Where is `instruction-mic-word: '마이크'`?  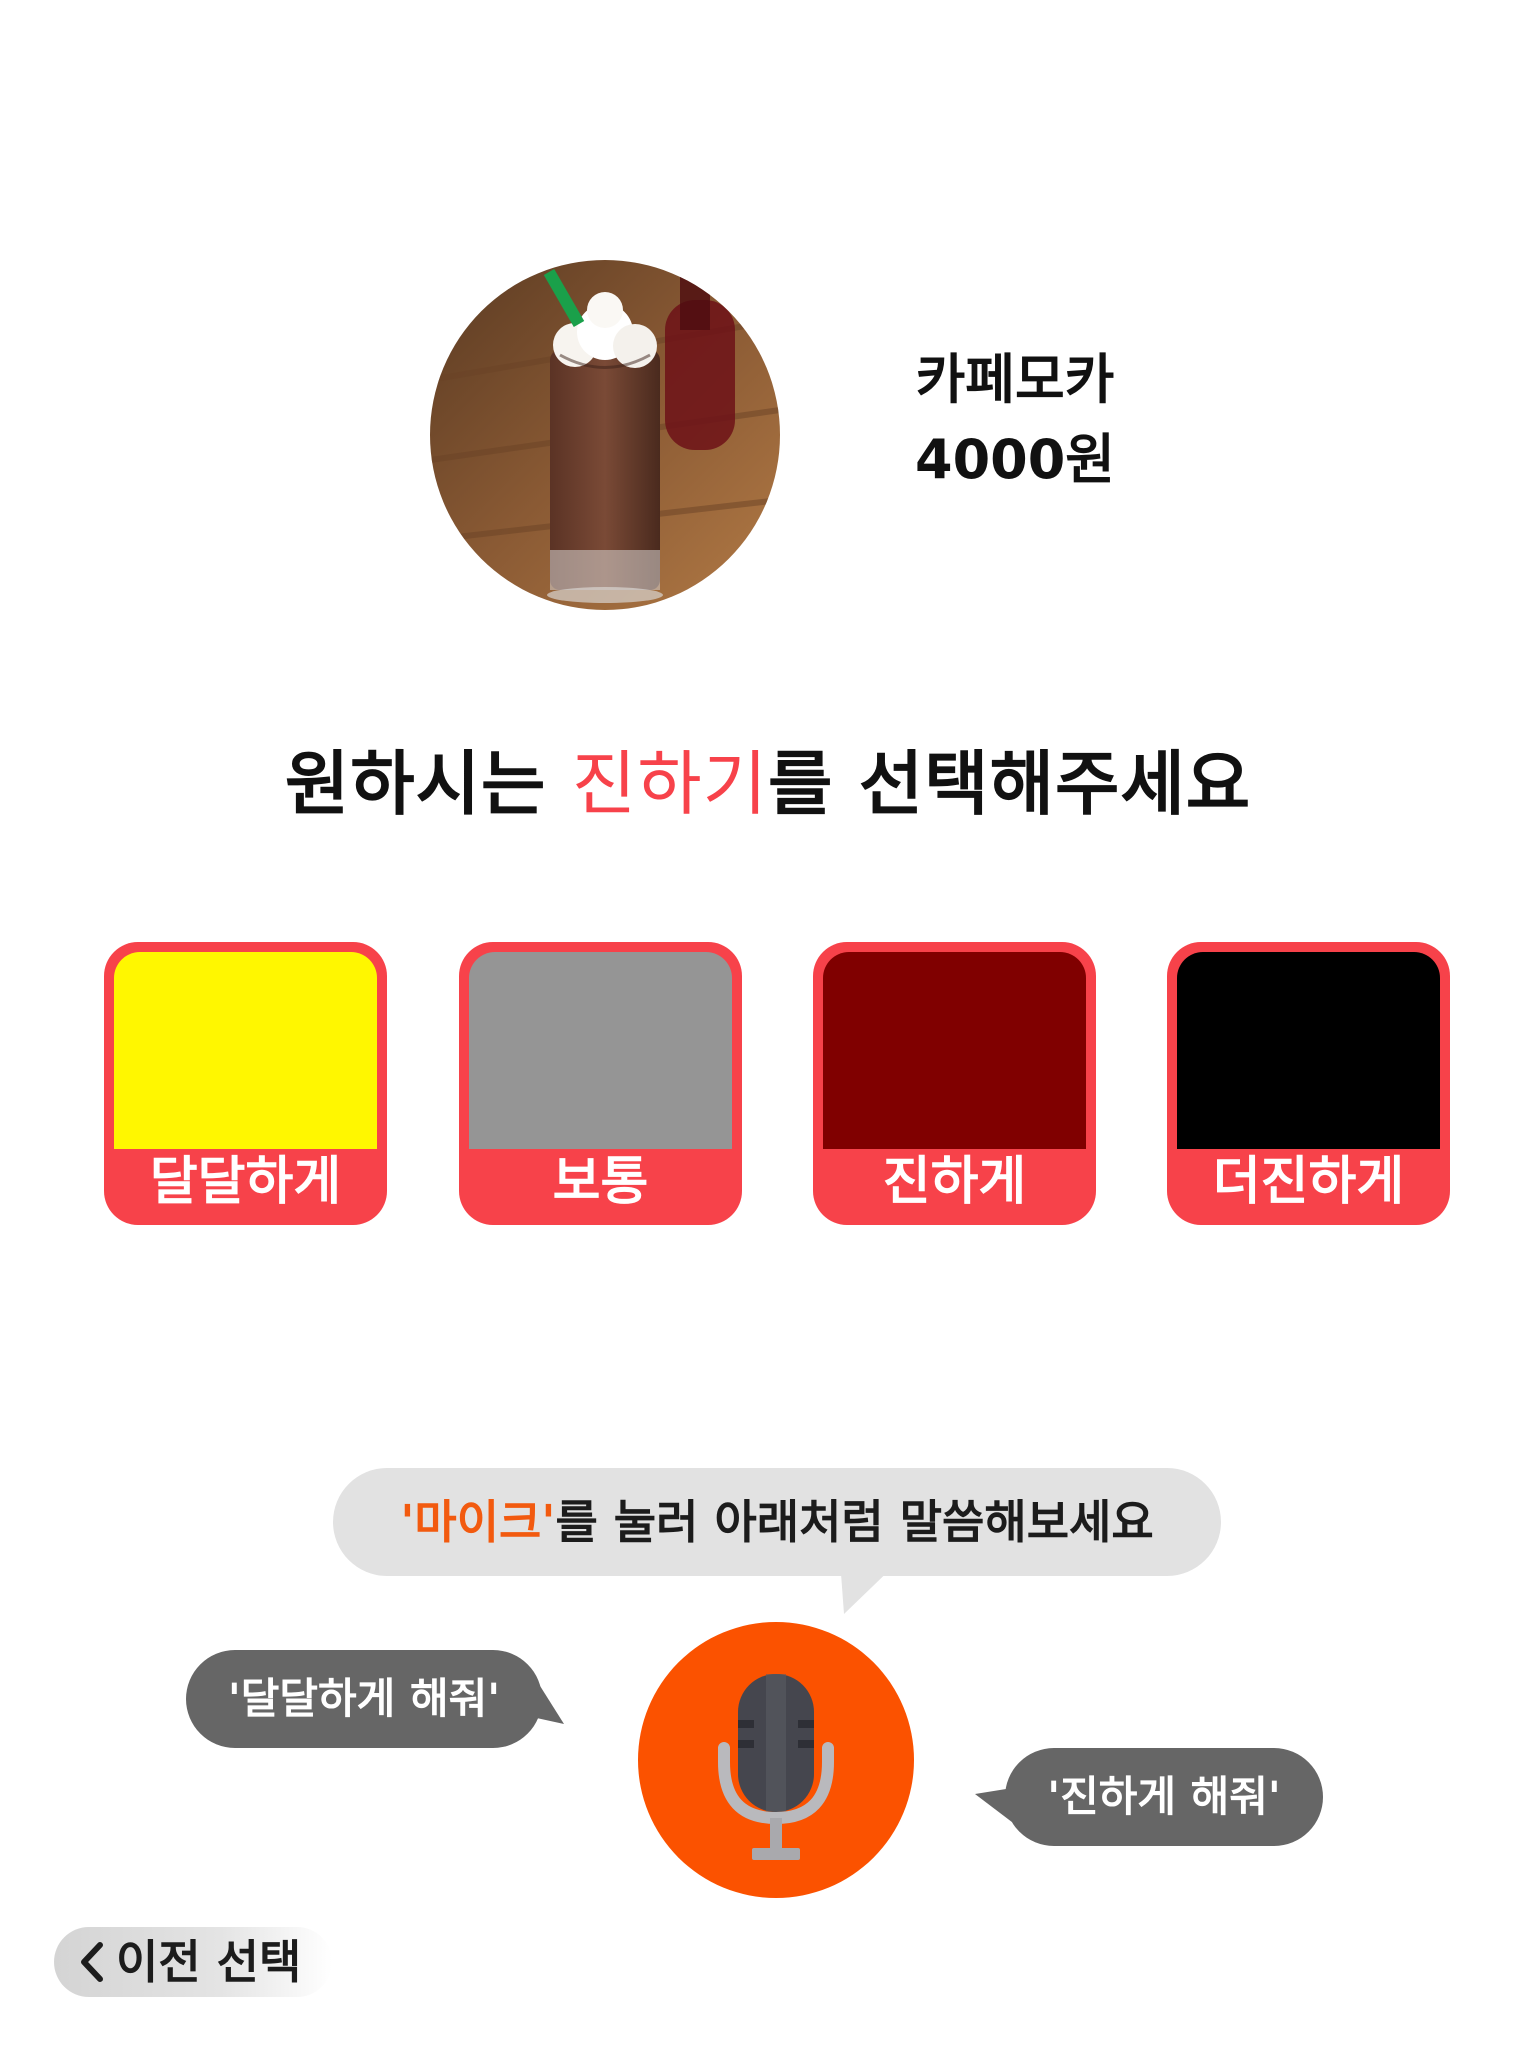
instruction-mic-word: '마이크' is located at coordinates (478, 1522).